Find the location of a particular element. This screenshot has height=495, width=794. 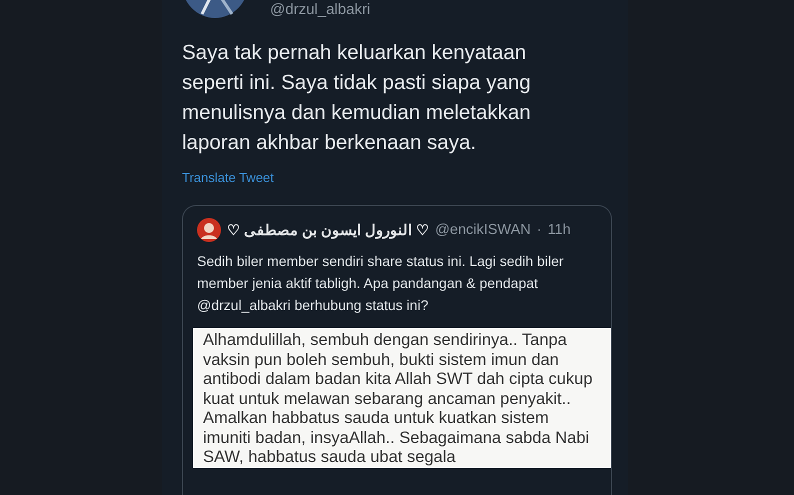

user-name: ♡ النورول ايسون بن مصطفى ♡ is located at coordinates (328, 230).